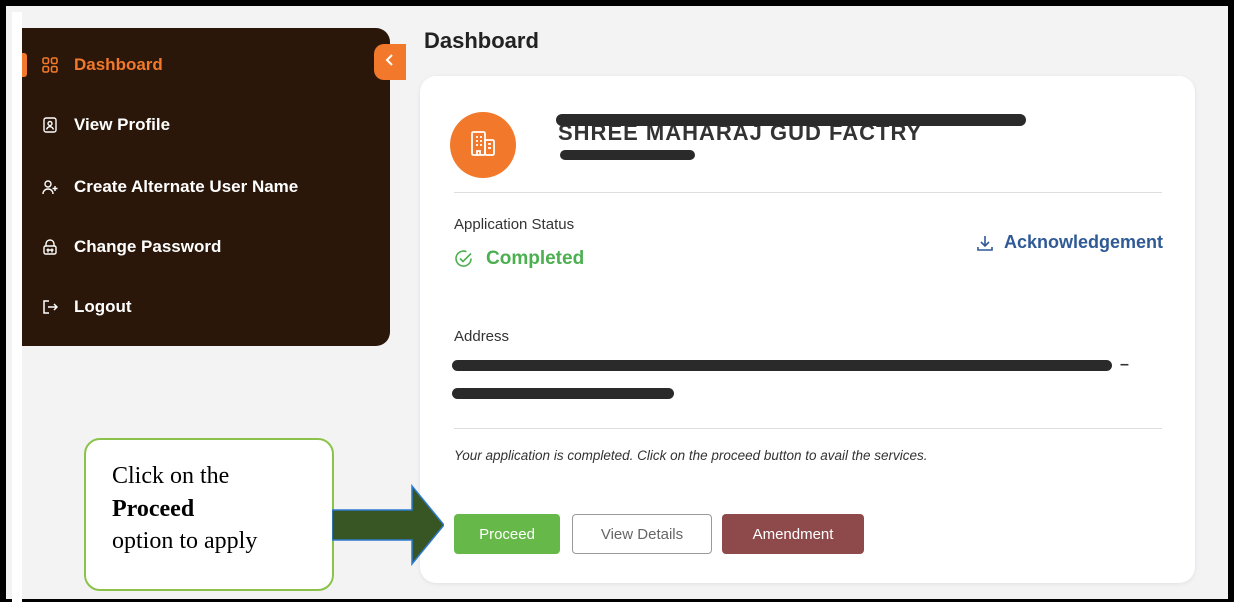  I want to click on callout-line: Click on the, so click(171, 476).